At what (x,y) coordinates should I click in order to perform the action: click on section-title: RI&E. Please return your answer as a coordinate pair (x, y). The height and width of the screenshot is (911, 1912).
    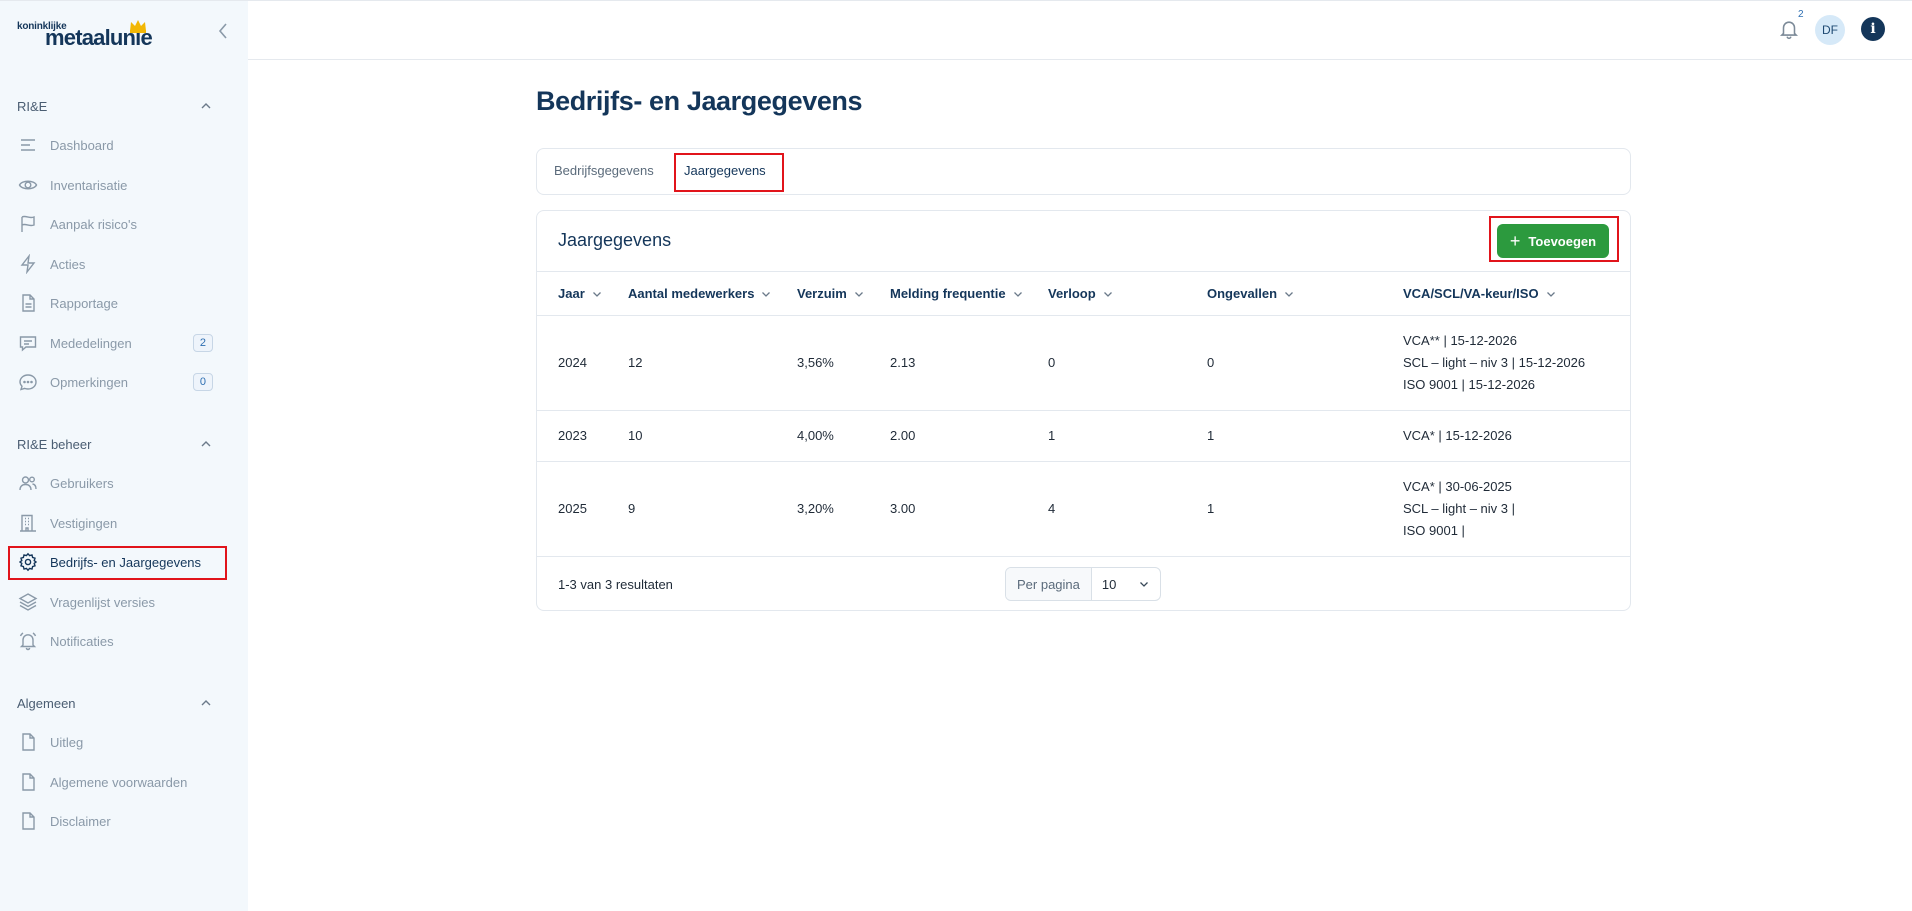
    Looking at the image, I should click on (32, 106).